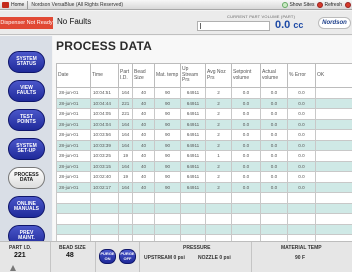  What do you see at coordinates (104, 145) in the screenshot?
I see `table-cell: 10:03:39` at bounding box center [104, 145].